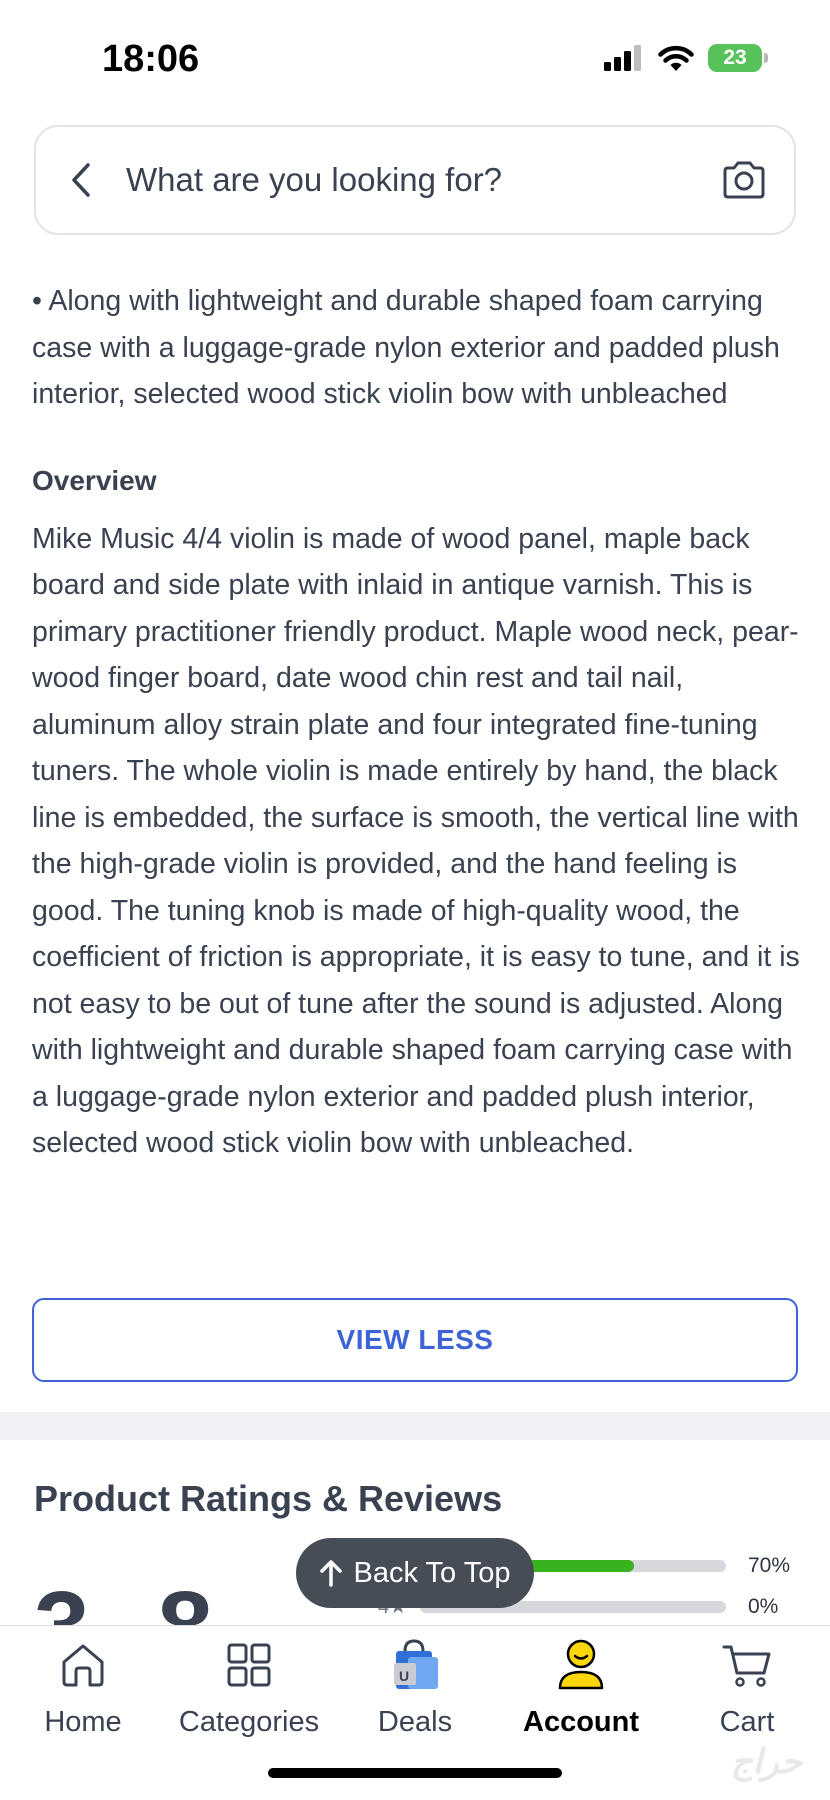  I want to click on nav-item-cart: Cart, so click(747, 1686).